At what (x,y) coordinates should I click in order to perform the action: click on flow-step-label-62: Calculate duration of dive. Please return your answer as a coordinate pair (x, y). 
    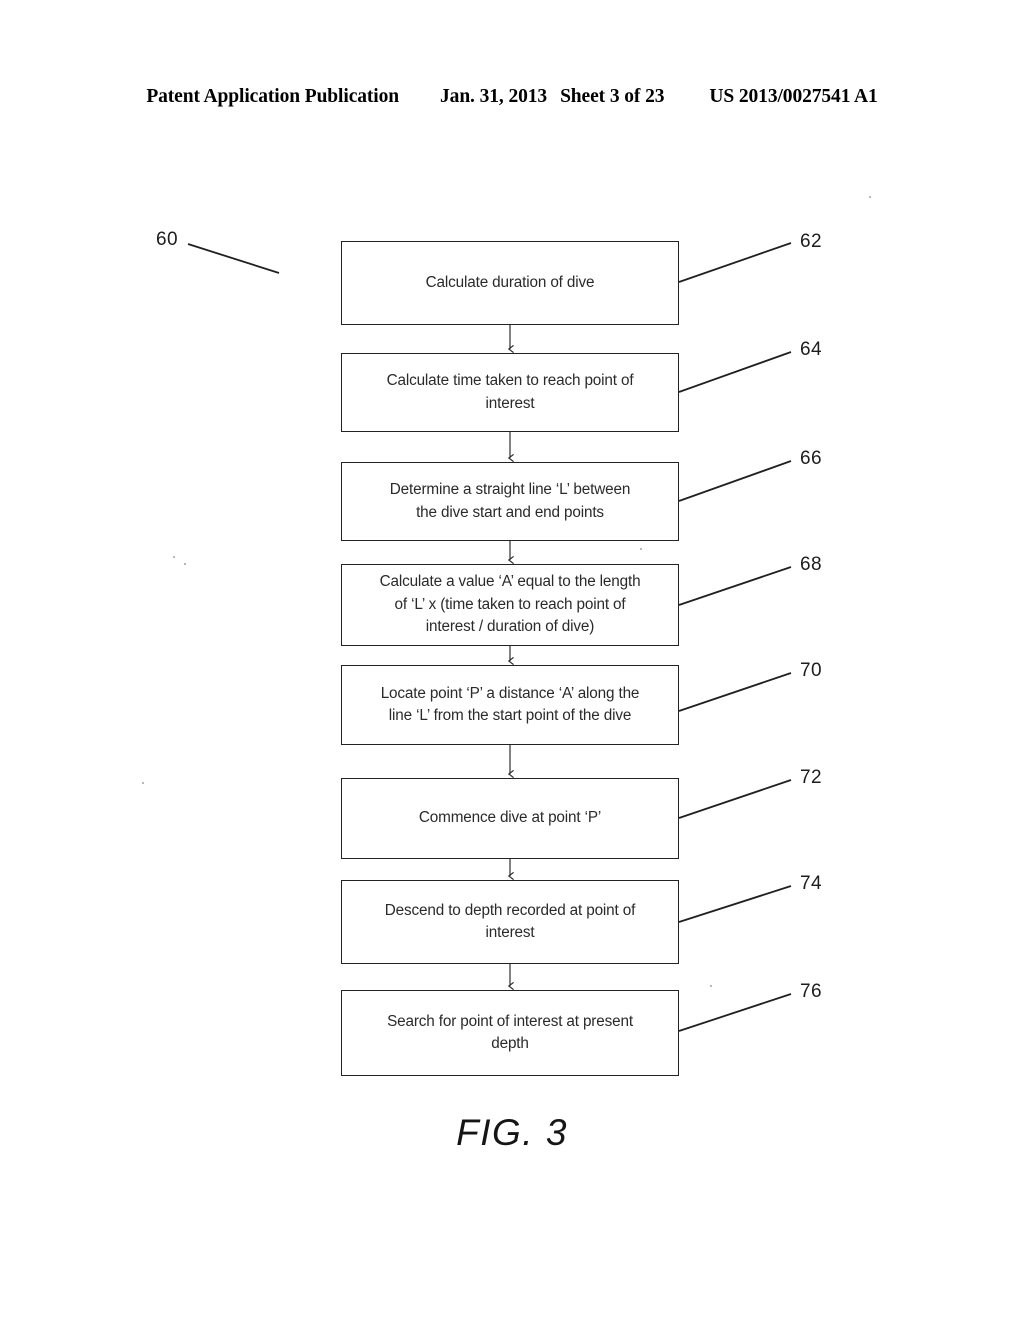
    Looking at the image, I should click on (510, 282).